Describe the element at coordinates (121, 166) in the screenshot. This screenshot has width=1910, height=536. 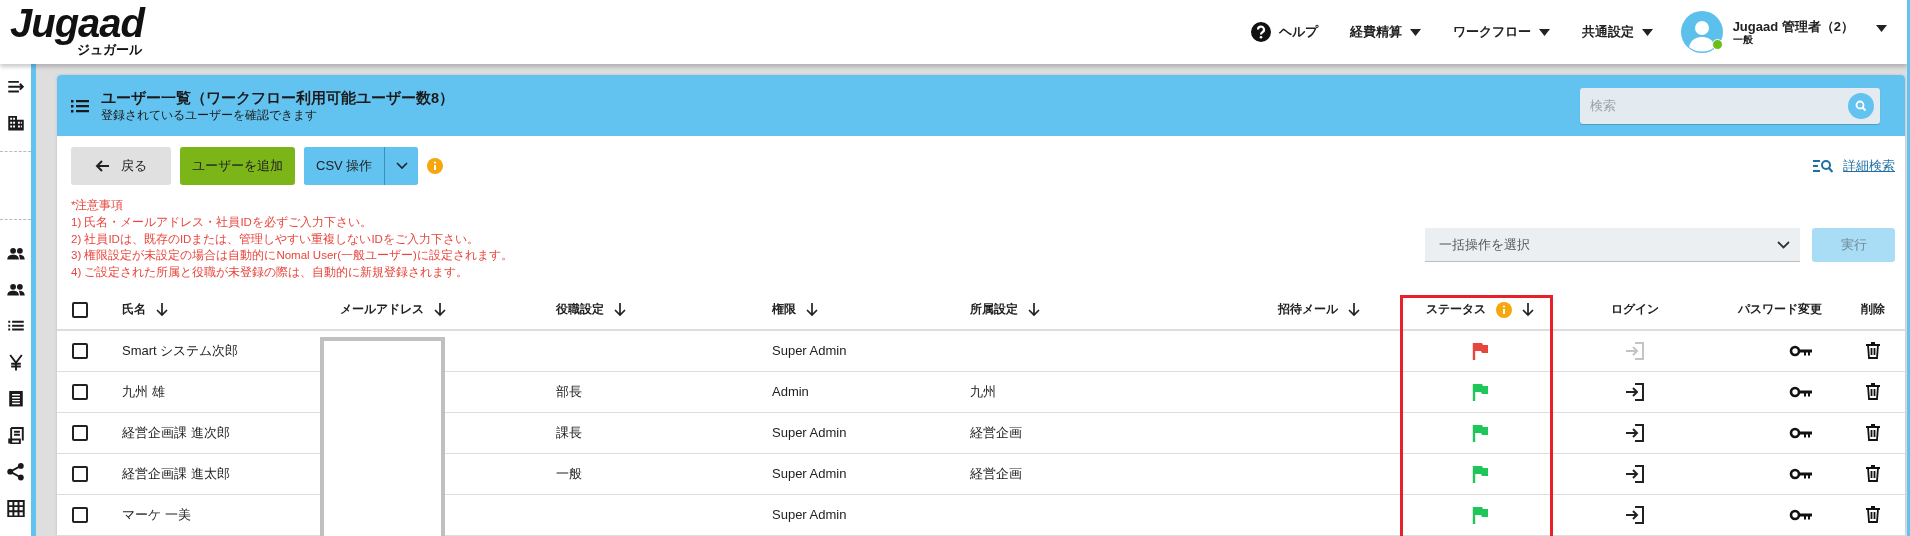
I see `back-button: 戻る` at that location.